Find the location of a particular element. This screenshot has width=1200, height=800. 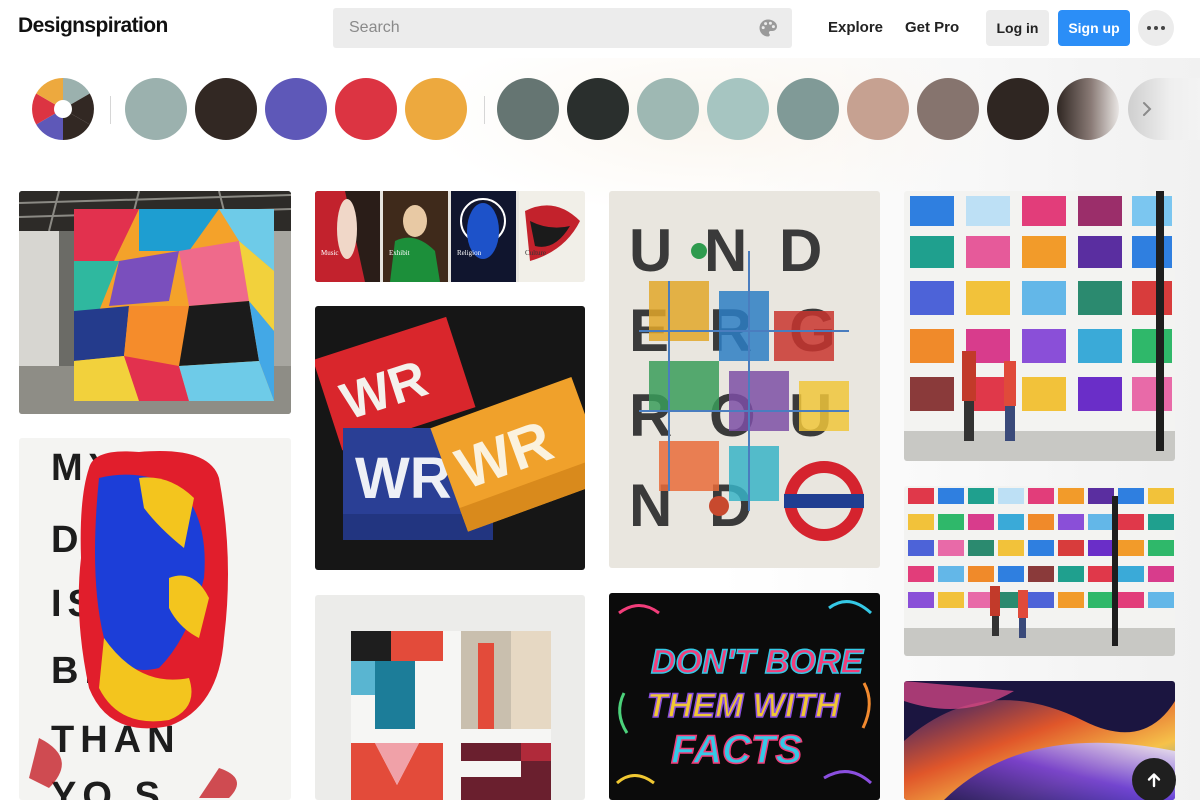

more-horizontal-icon is located at coordinates (1149, 28).